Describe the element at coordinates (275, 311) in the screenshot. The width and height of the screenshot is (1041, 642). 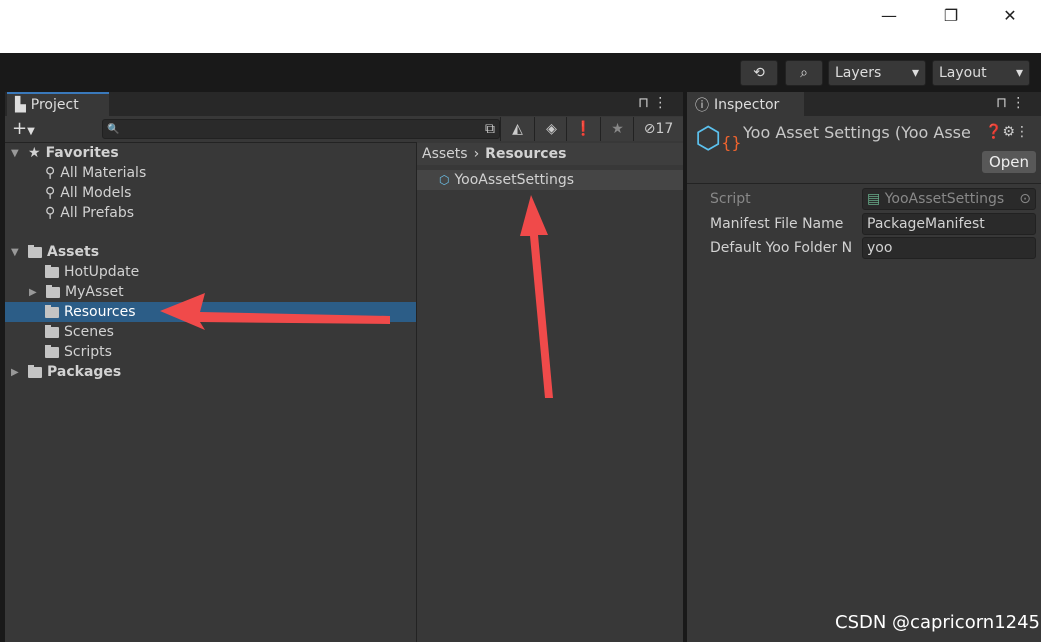
I see `arrow-to-resources` at that location.